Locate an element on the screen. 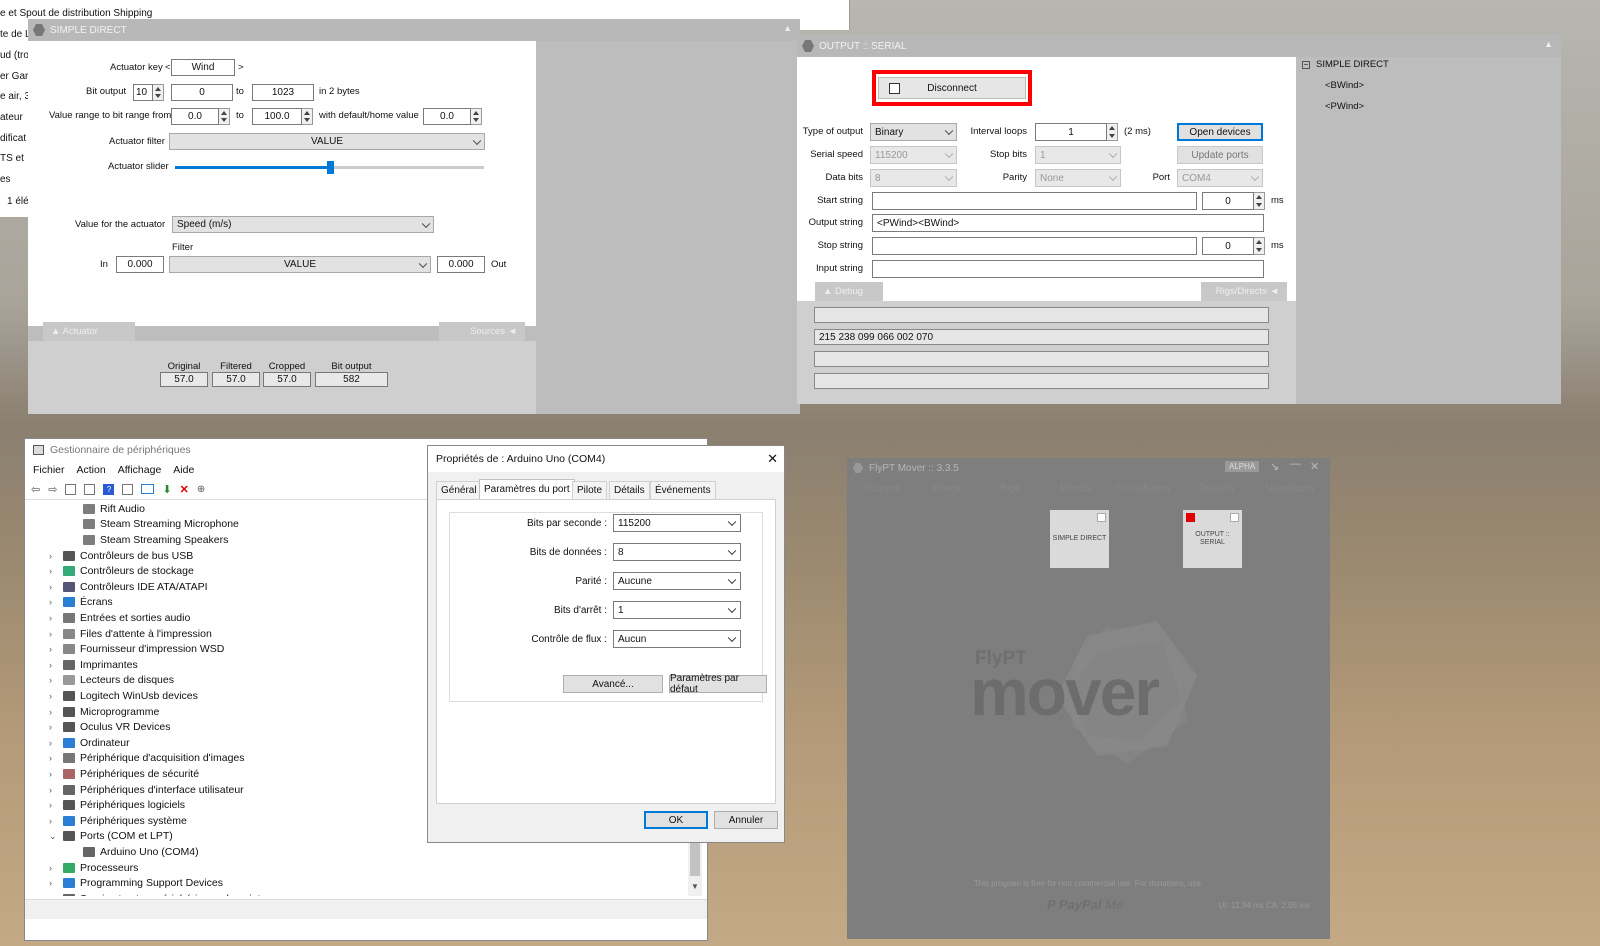 The width and height of the screenshot is (1600, 946). bit-from-field: 0 is located at coordinates (202, 92).